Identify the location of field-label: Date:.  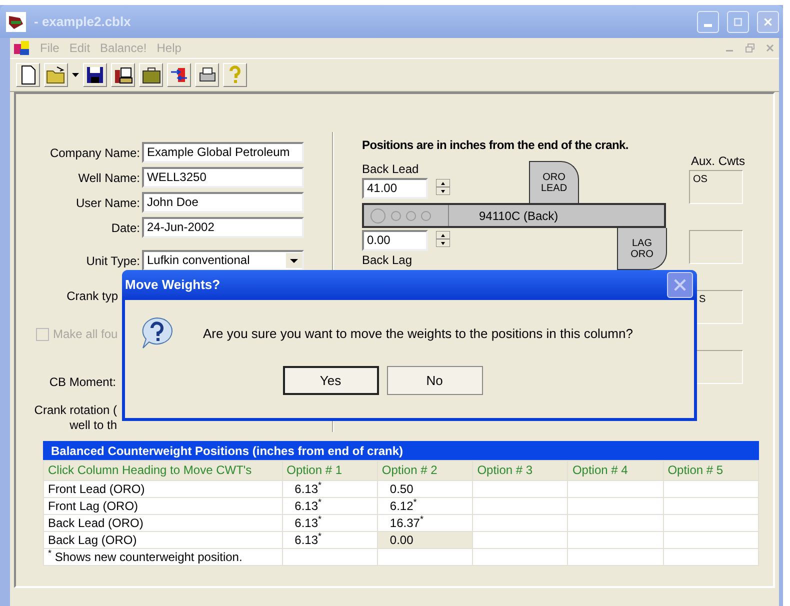
(125, 228).